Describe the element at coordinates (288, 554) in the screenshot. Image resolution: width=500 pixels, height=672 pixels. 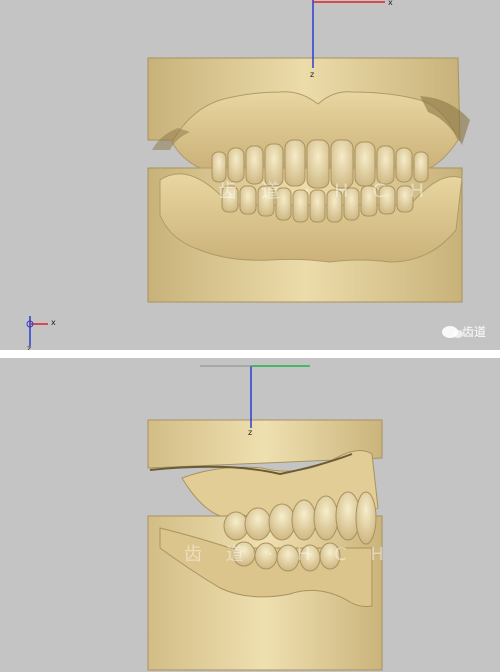
I see `watermark-bottom: 齿 道 · H C H` at that location.